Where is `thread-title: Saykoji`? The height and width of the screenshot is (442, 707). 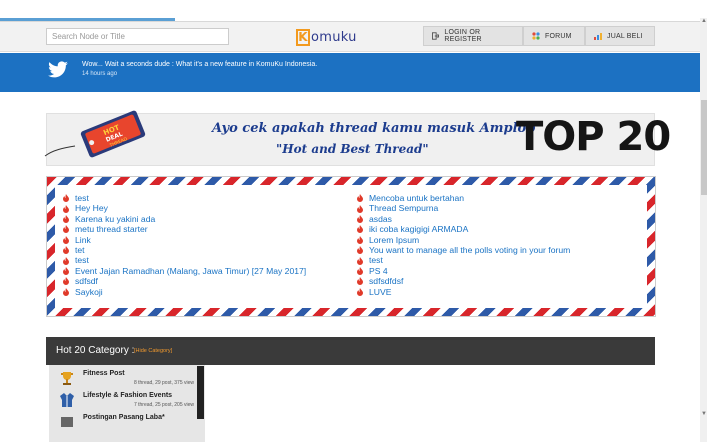
thread-title: Saykoji is located at coordinates (89, 292).